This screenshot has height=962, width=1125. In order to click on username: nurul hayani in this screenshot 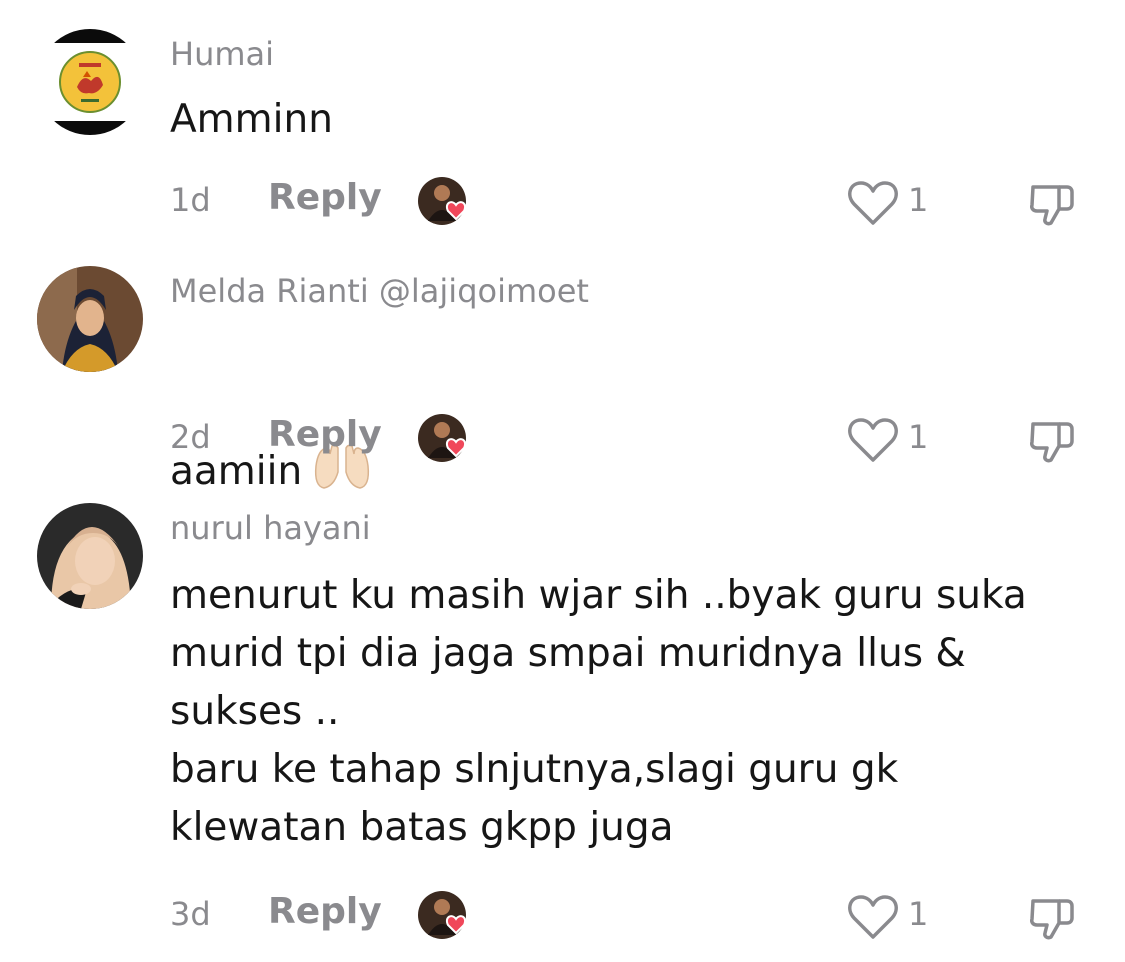, I will do `click(270, 528)`.